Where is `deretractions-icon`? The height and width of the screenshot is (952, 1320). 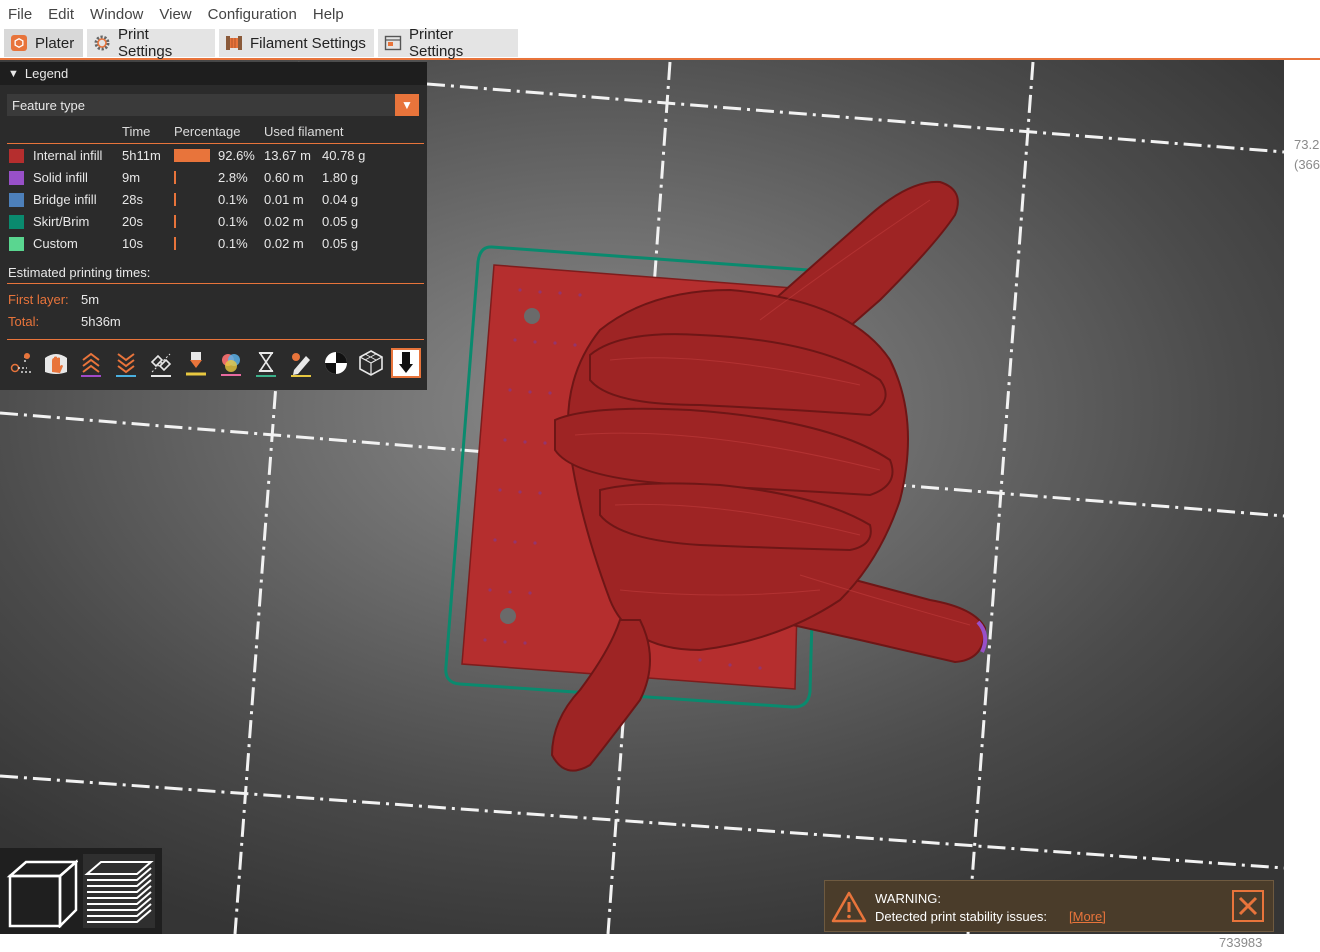 deretractions-icon is located at coordinates (126, 363).